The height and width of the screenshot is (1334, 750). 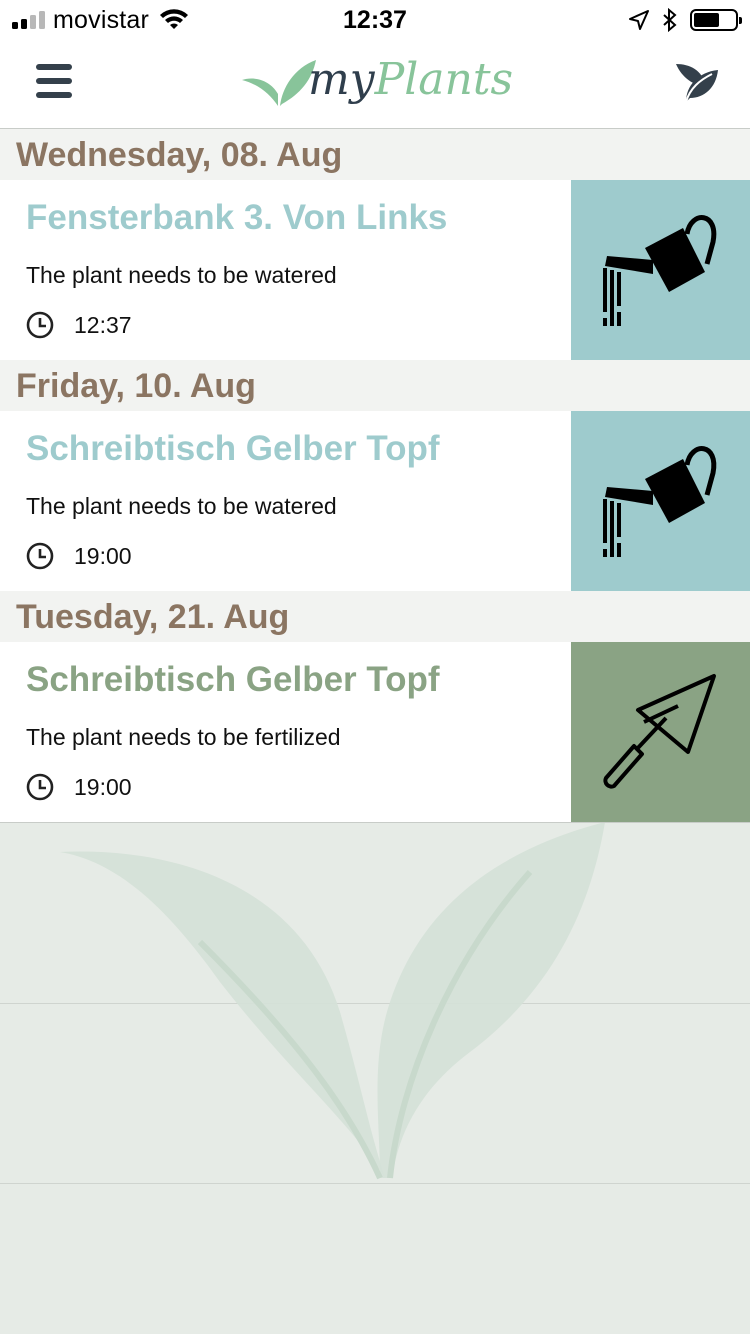 I want to click on date-header: Friday, 10. Aug, so click(x=375, y=385).